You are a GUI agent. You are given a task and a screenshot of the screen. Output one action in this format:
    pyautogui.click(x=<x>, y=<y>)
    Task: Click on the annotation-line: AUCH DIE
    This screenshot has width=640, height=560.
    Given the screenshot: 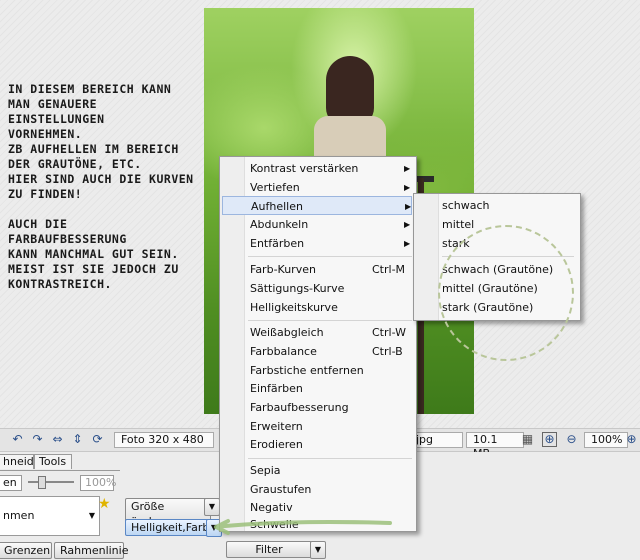 What is the action you would take?
    pyautogui.click(x=38, y=224)
    